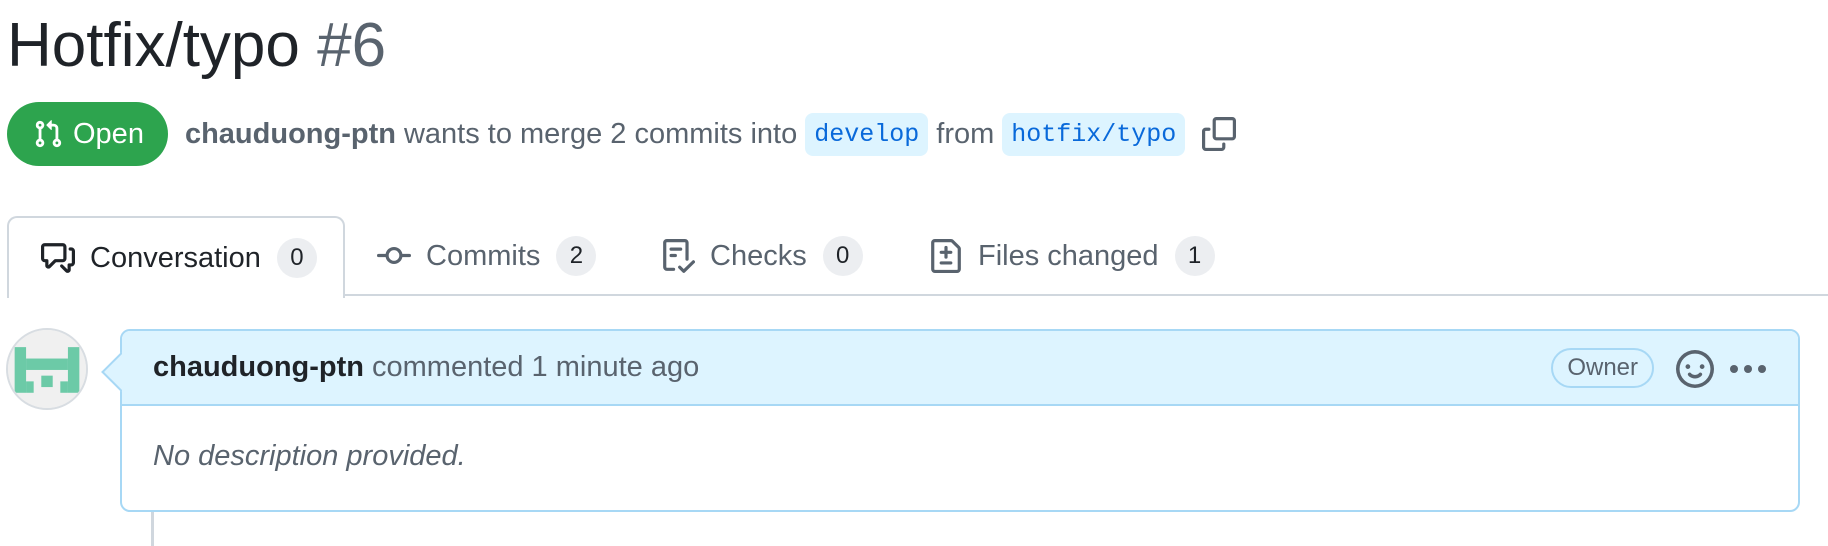 The image size is (1828, 546). I want to click on avatar, so click(47, 369).